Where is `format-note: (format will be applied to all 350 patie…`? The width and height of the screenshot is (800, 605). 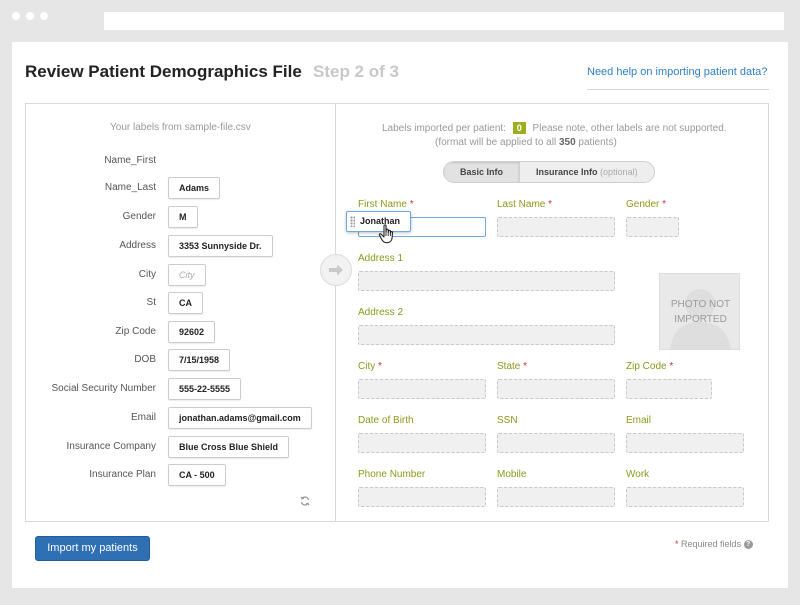
format-note: (format will be applied to all 350 patie… is located at coordinates (526, 142).